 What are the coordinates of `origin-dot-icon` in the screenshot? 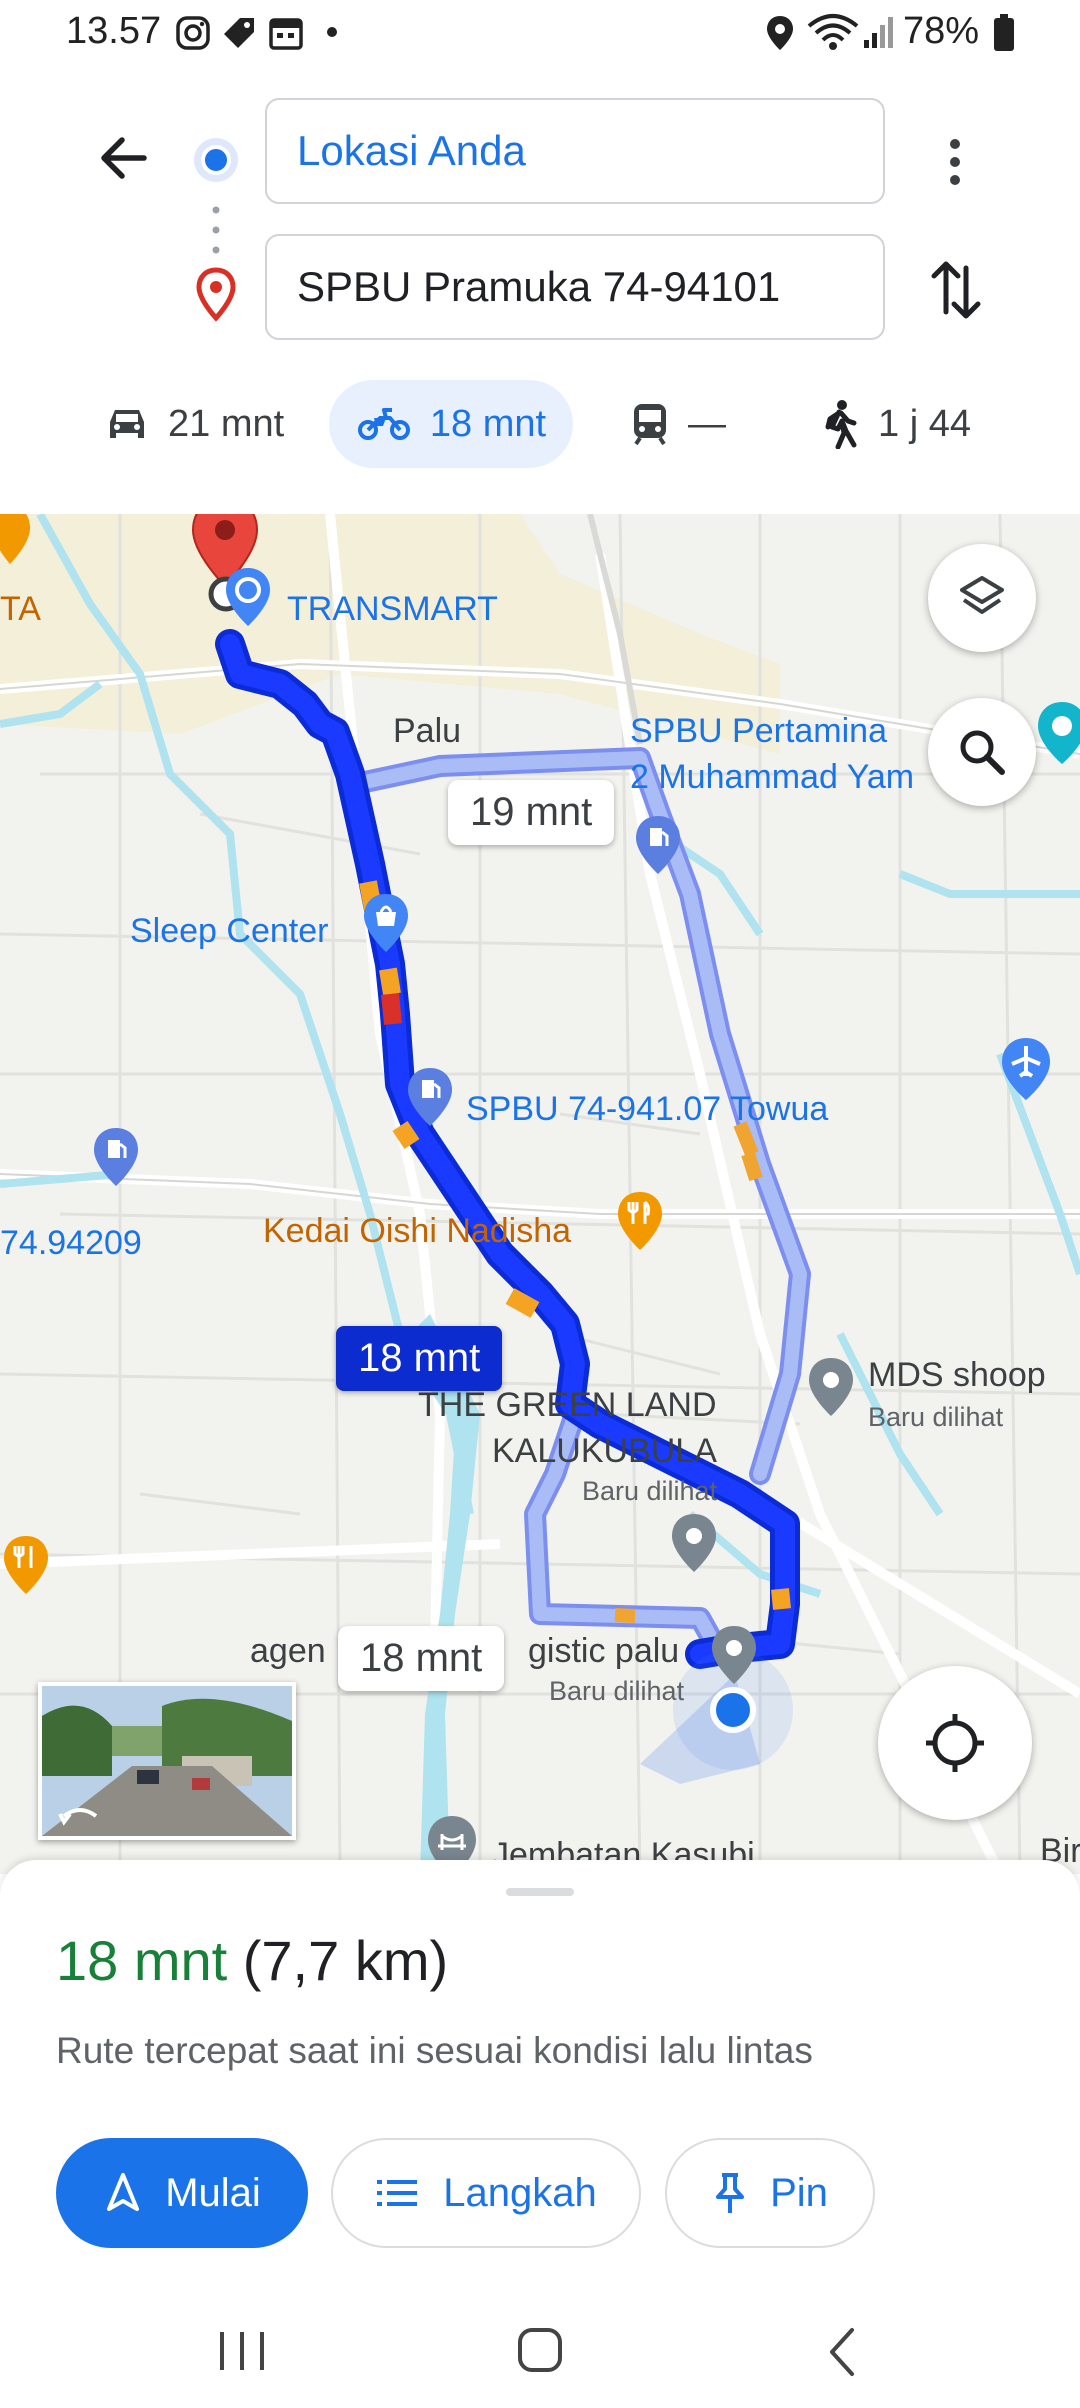 It's located at (216, 160).